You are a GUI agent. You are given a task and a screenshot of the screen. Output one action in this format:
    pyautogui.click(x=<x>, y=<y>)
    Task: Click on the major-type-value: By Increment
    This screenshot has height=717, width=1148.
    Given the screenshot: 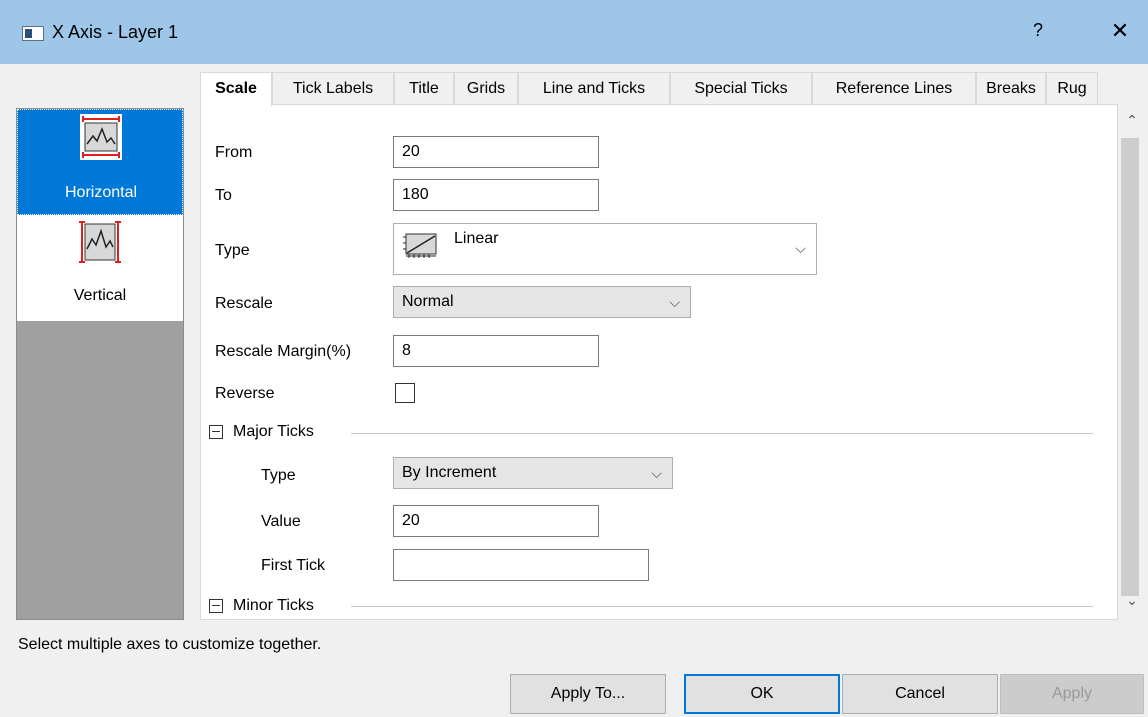 What is the action you would take?
    pyautogui.click(x=449, y=472)
    